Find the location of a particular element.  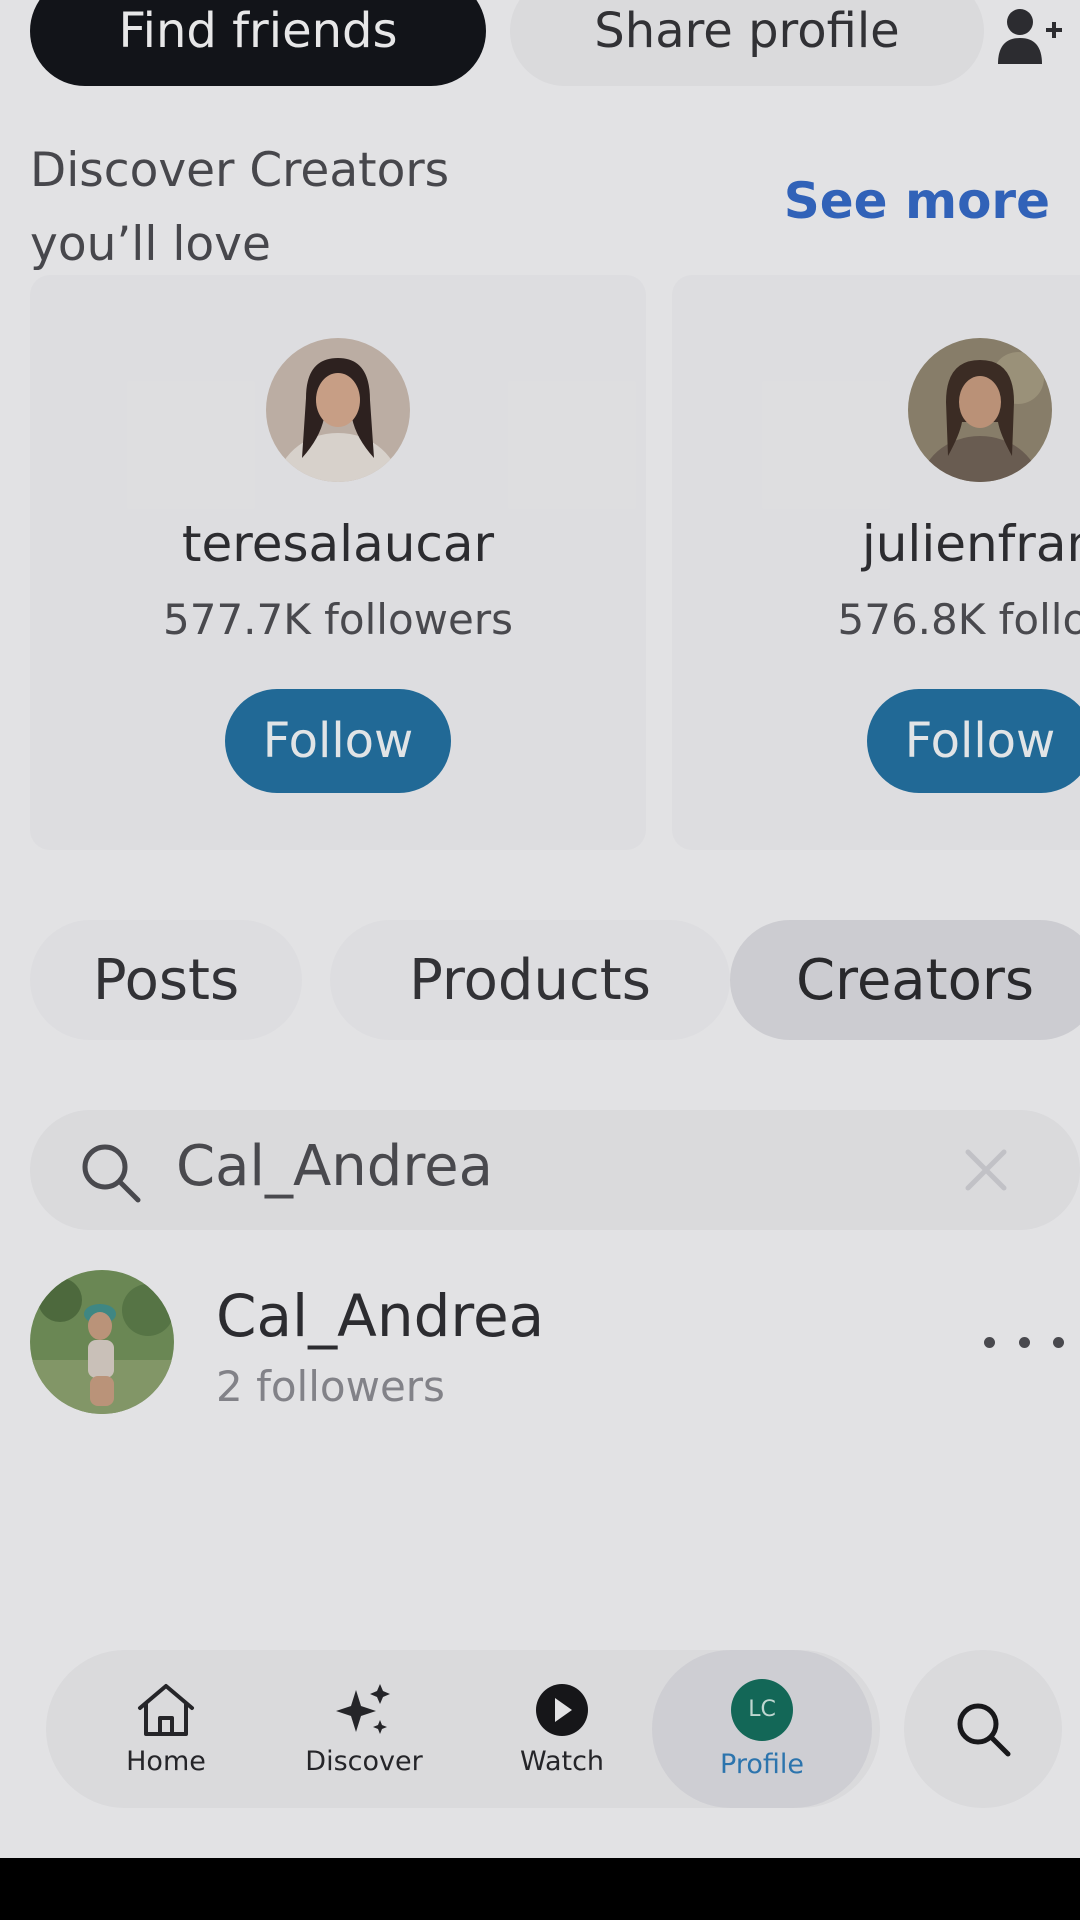

nav-search-button is located at coordinates (983, 1729).